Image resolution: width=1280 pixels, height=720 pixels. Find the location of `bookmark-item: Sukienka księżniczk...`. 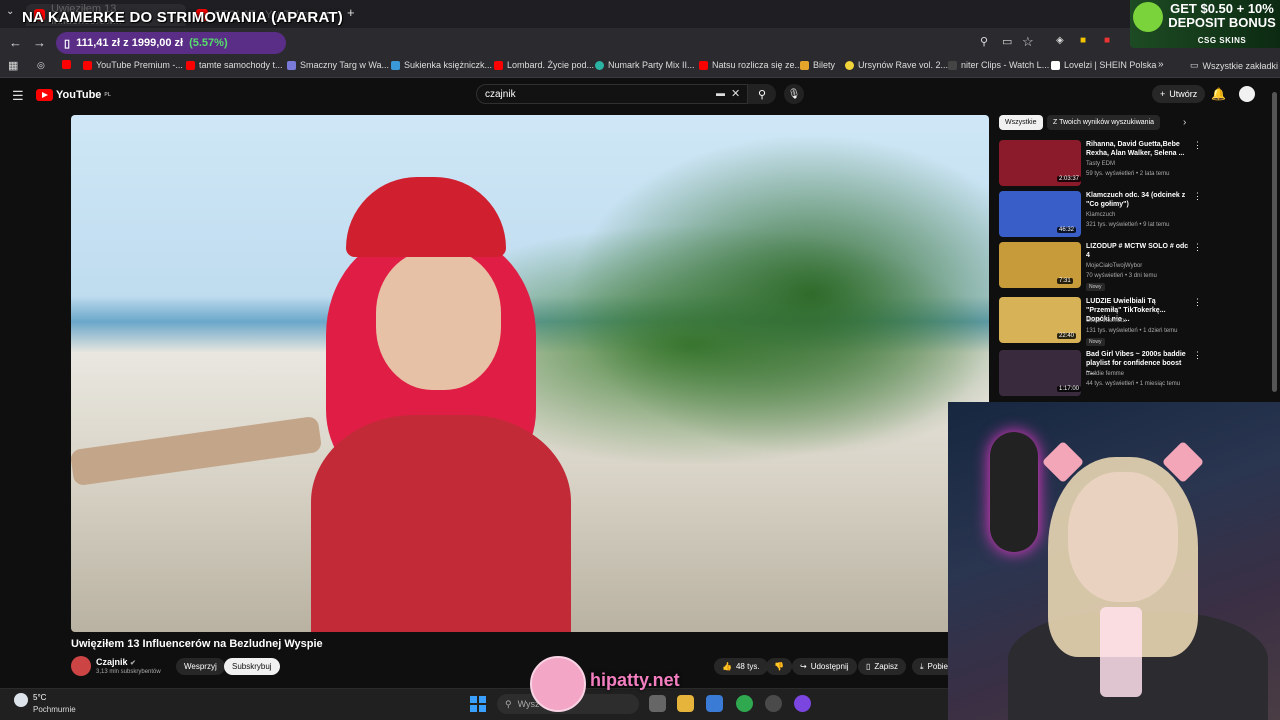

bookmark-item: Sukienka księżniczk... is located at coordinates (441, 65).